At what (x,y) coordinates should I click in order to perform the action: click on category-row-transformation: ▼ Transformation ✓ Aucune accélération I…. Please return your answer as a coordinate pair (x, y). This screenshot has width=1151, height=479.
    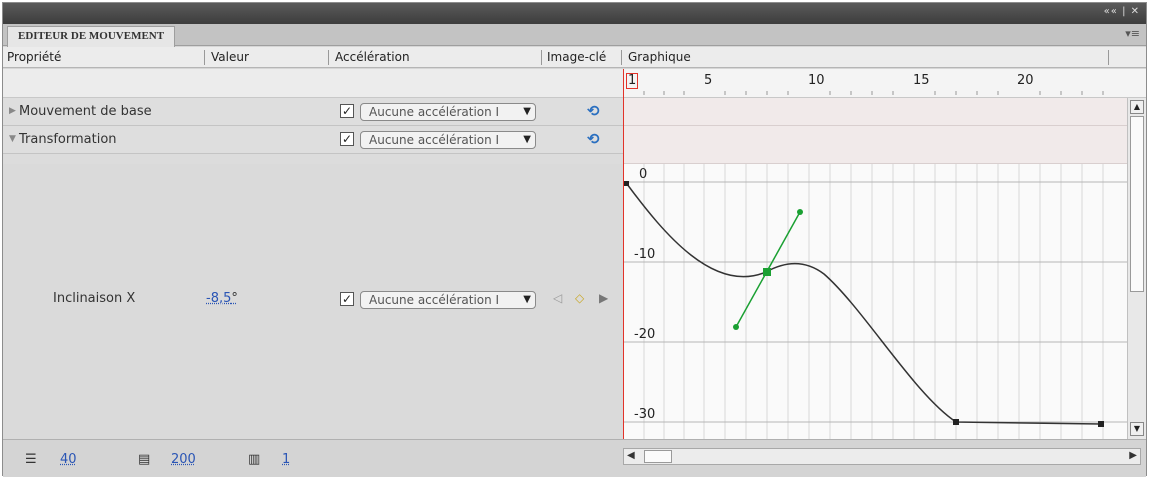
    Looking at the image, I should click on (313, 140).